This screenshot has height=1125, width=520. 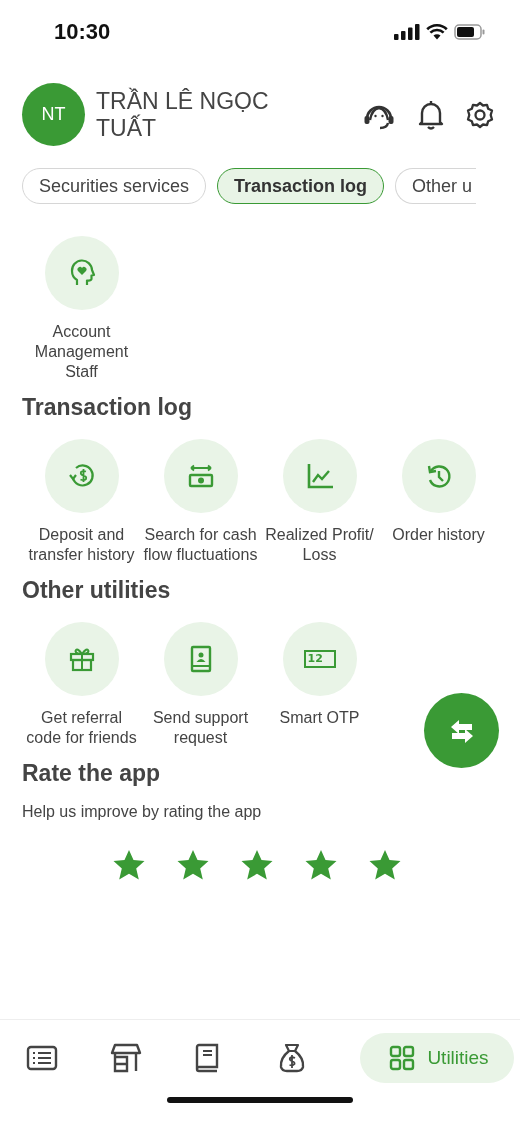 What do you see at coordinates (319, 476) in the screenshot?
I see `line-chart-icon` at bounding box center [319, 476].